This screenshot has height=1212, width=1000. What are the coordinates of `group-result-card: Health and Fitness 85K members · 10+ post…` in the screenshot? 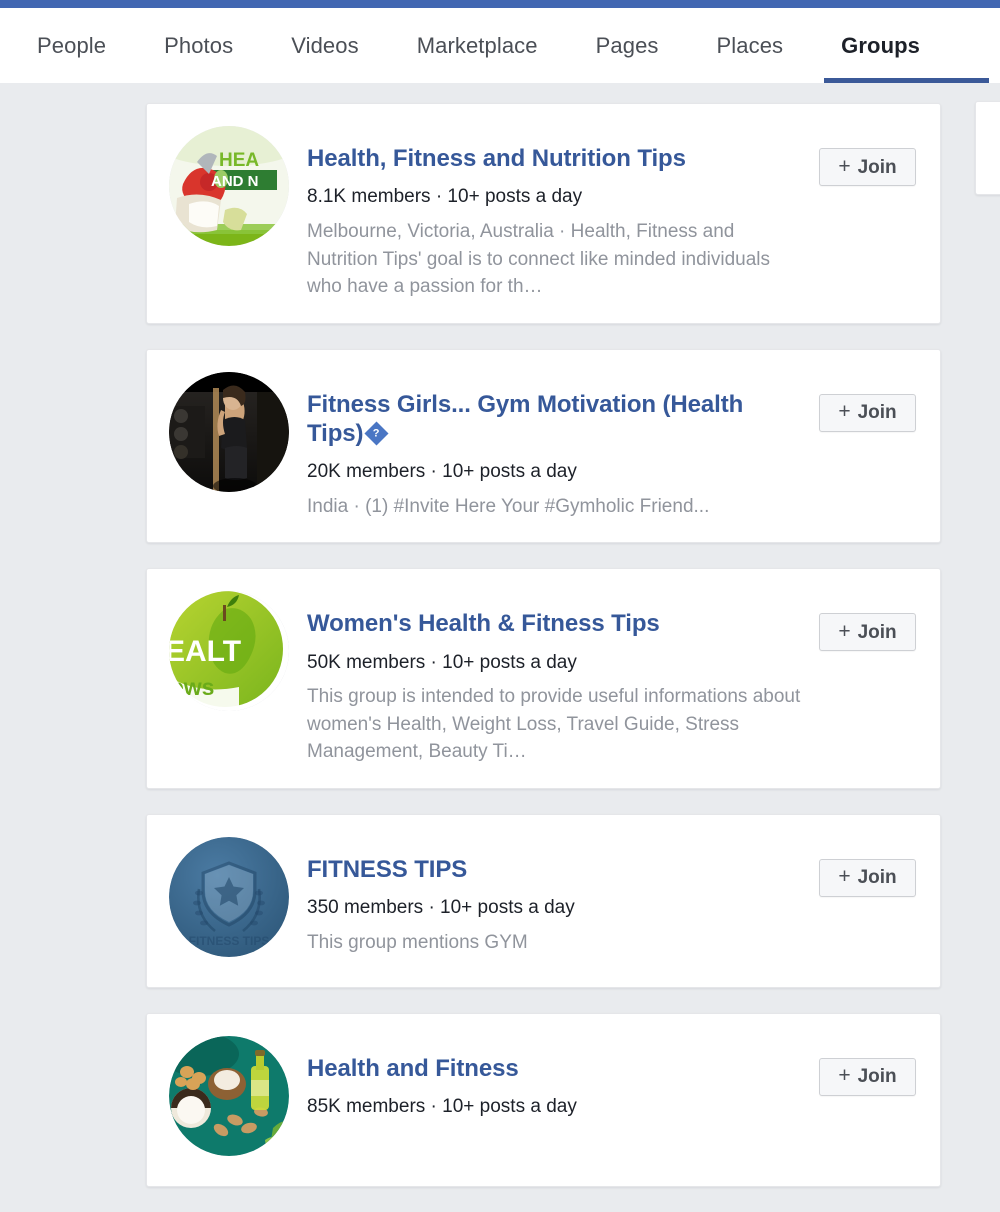 It's located at (543, 1099).